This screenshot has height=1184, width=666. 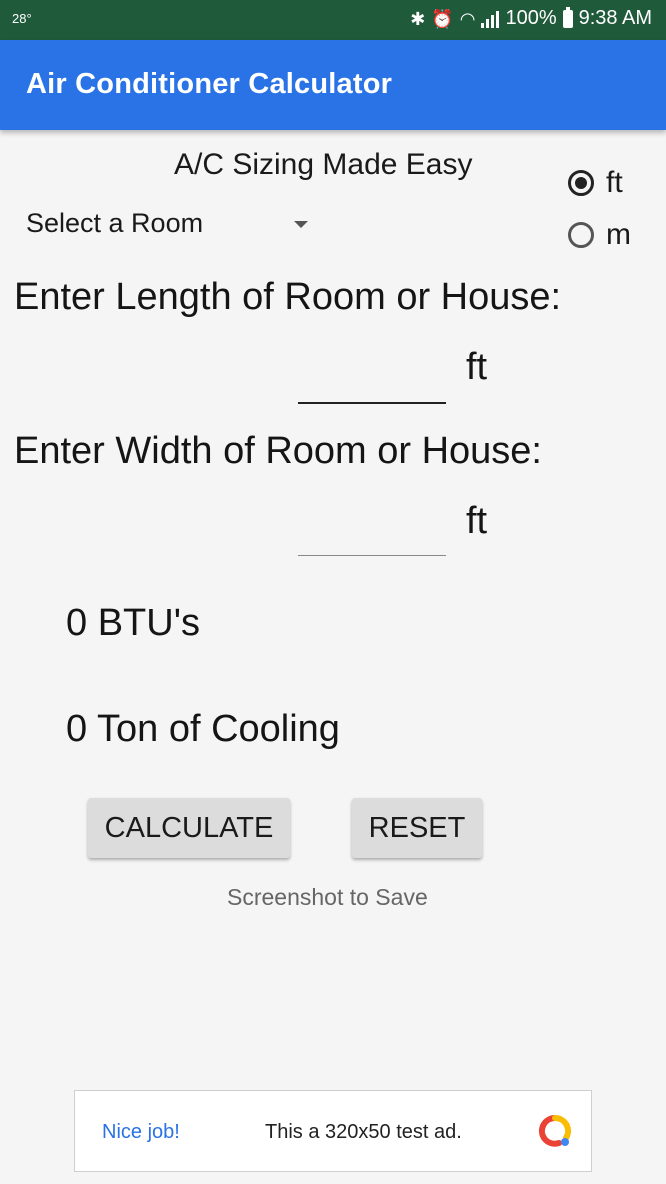 I want to click on length-prompt: Enter Length of Room or House:, so click(x=288, y=297).